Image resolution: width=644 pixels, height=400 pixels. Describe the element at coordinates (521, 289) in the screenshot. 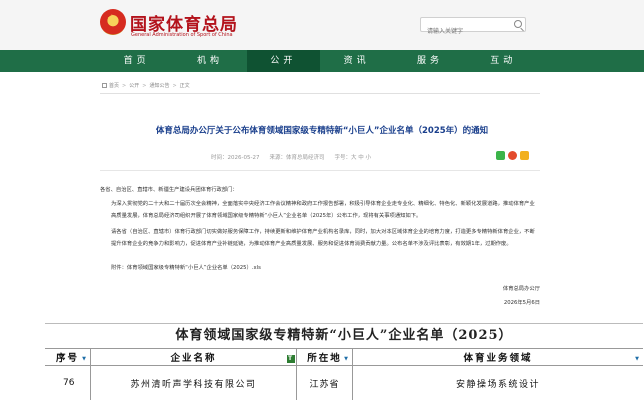

I see `signature: 体育总局办公厅` at that location.